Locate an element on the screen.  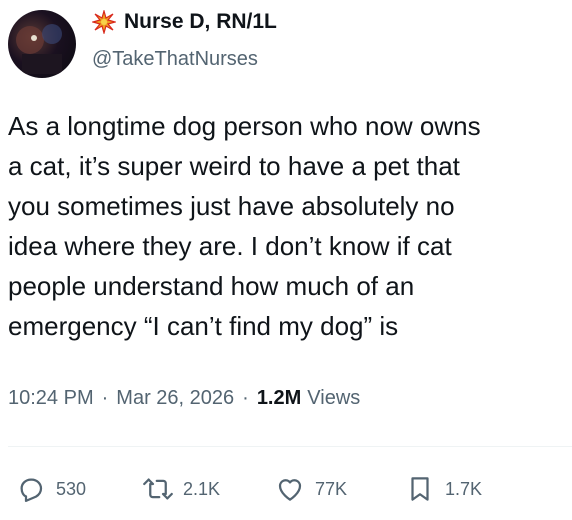
bookmark-button: 1.7K is located at coordinates (443, 489).